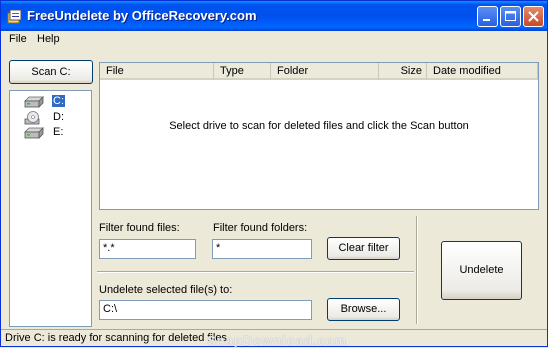 The height and width of the screenshot is (348, 548). What do you see at coordinates (142, 15) in the screenshot?
I see `window-title: FreeUndelete by OfficeRecovery.com` at bounding box center [142, 15].